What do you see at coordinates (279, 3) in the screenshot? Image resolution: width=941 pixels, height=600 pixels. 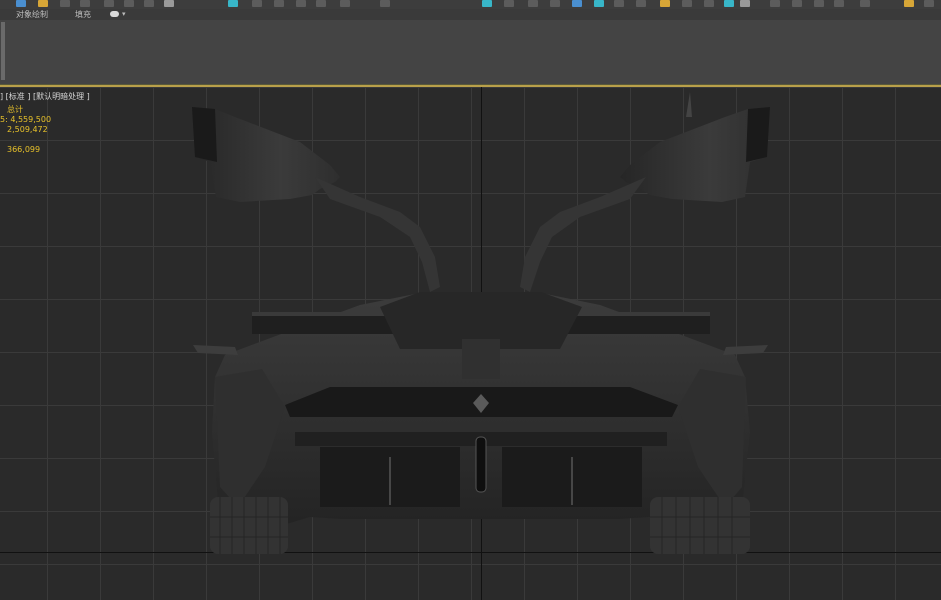 I see `percent-snap-icon` at bounding box center [279, 3].